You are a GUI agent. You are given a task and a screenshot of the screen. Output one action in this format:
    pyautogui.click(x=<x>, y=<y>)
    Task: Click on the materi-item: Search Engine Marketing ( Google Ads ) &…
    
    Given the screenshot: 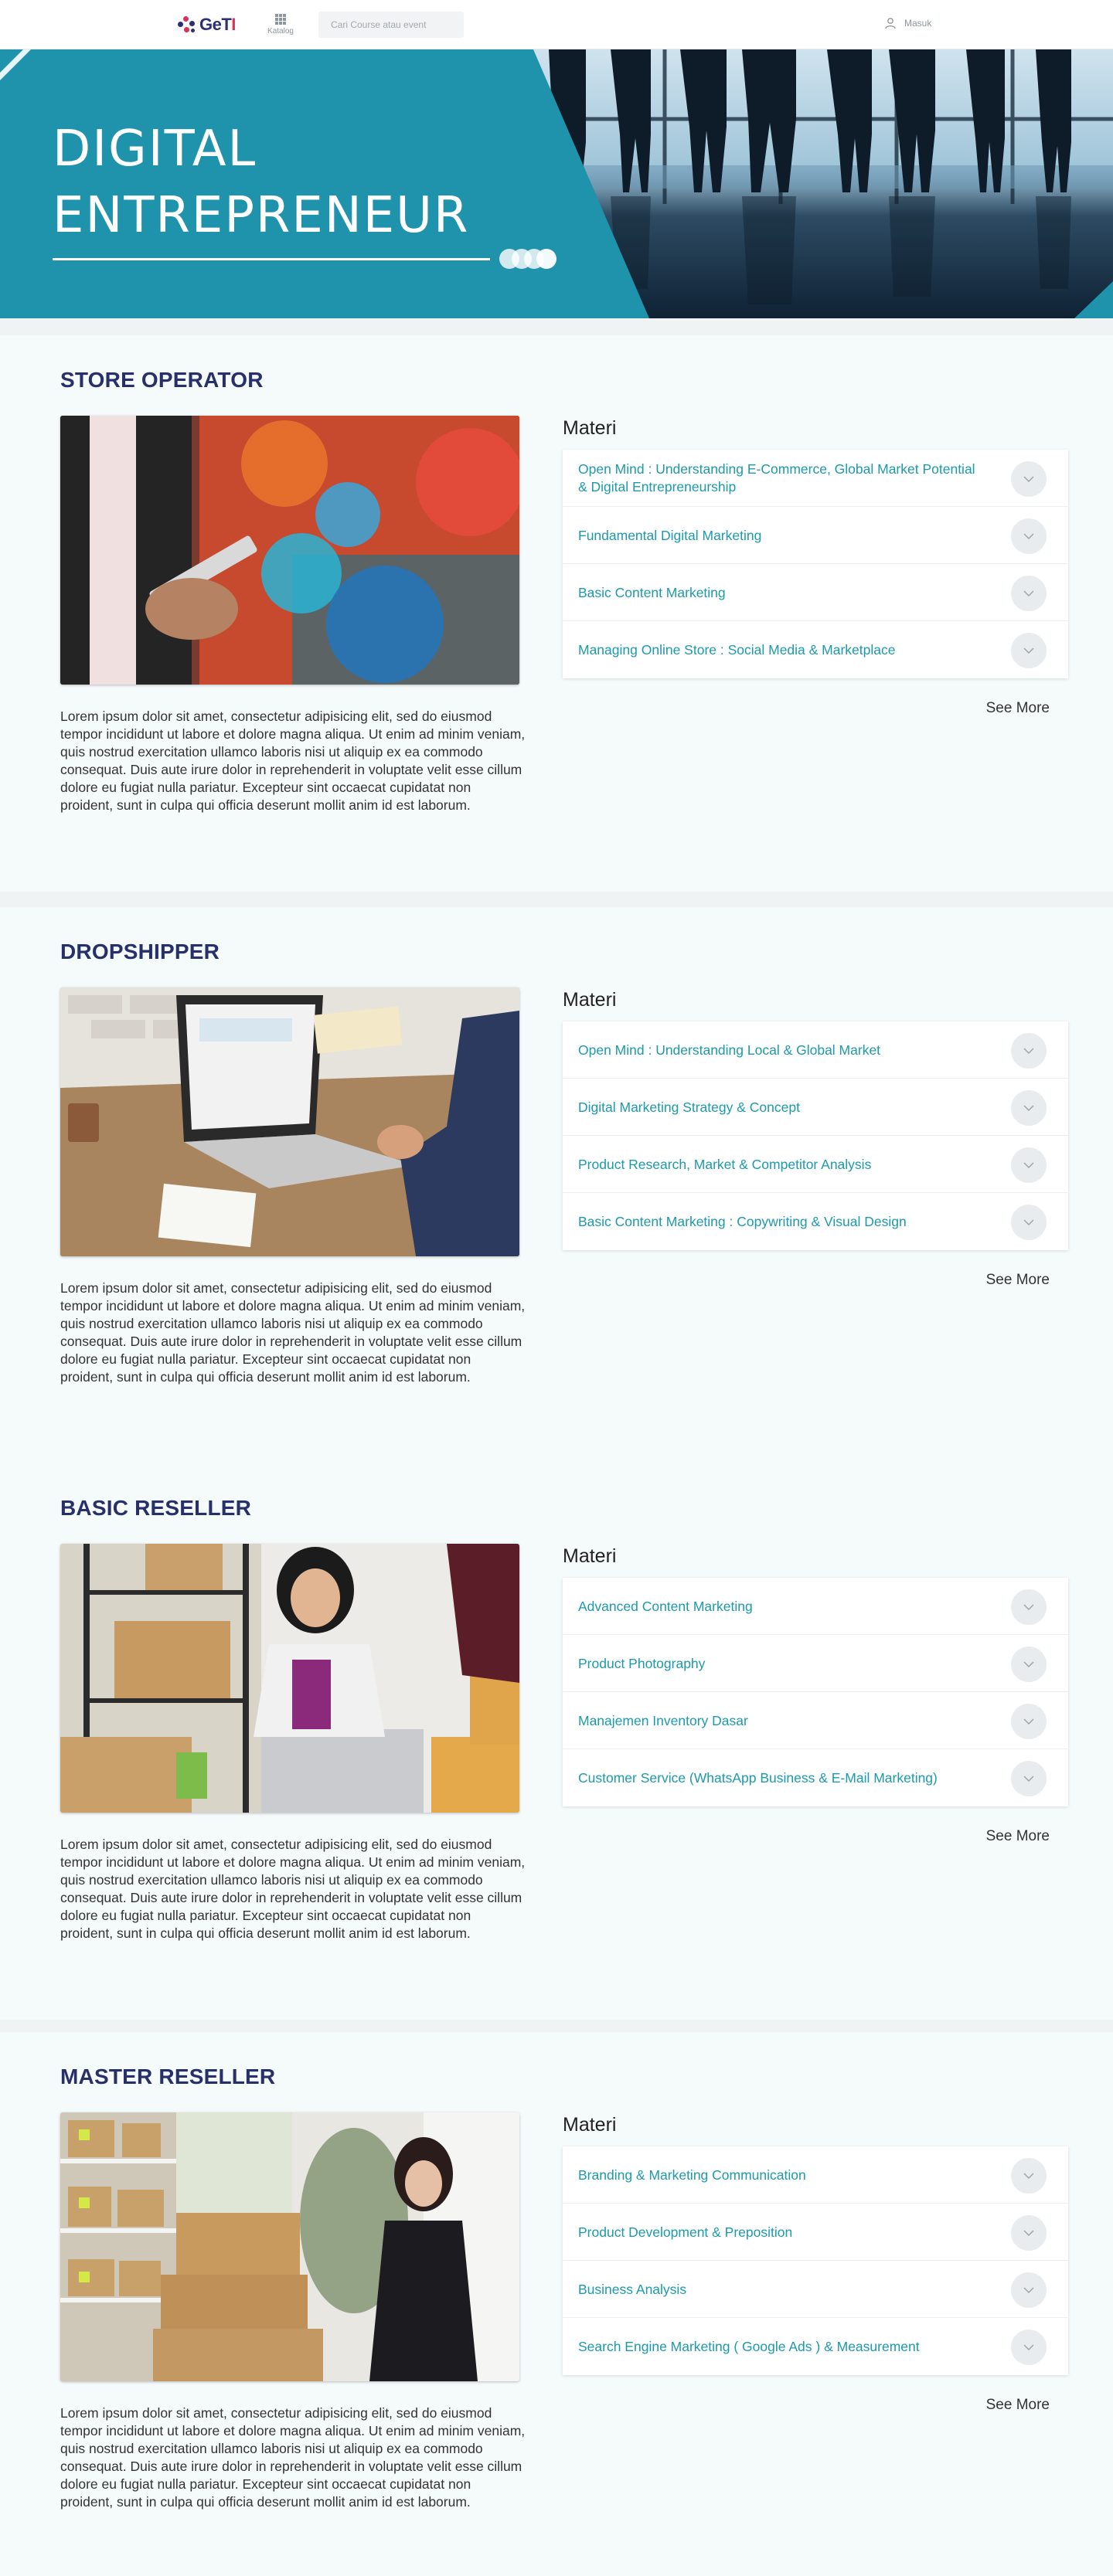 What is the action you would take?
    pyautogui.click(x=815, y=2346)
    